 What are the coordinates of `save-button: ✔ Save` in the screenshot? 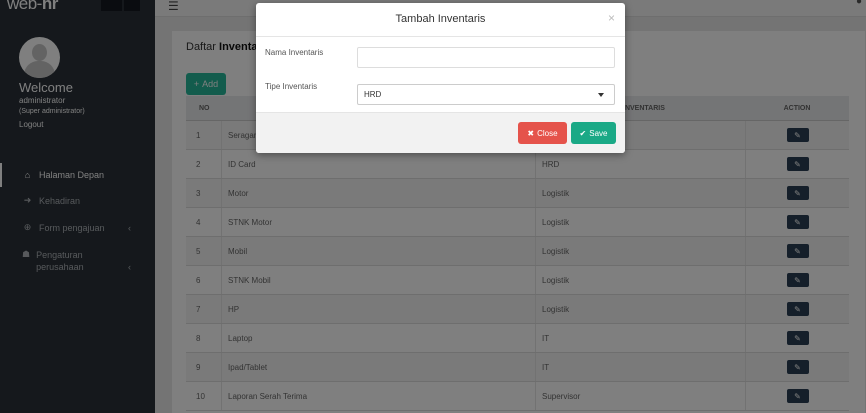 It's located at (593, 133).